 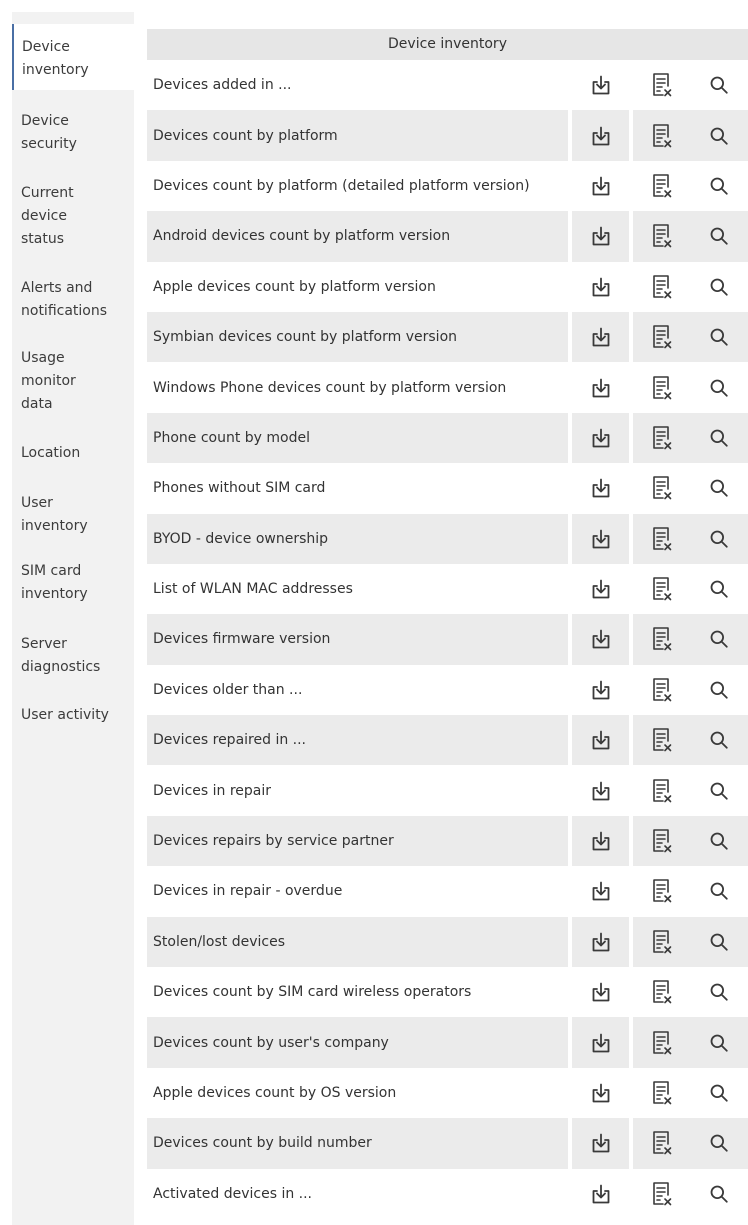 I want to click on report-name: BYOD - device ownership, so click(x=357, y=538).